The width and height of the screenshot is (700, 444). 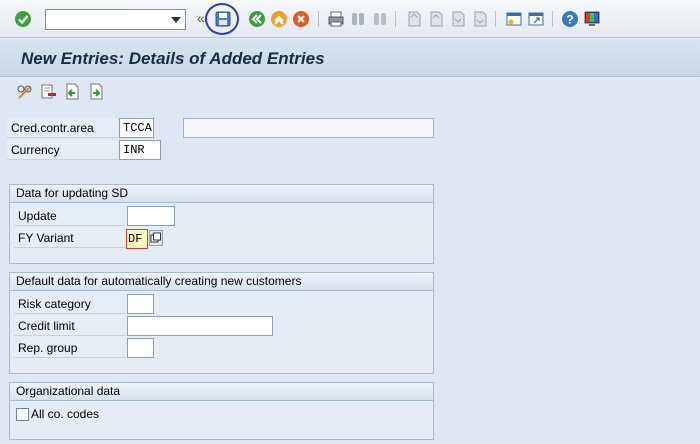 I want to click on print-icon, so click(x=336, y=19).